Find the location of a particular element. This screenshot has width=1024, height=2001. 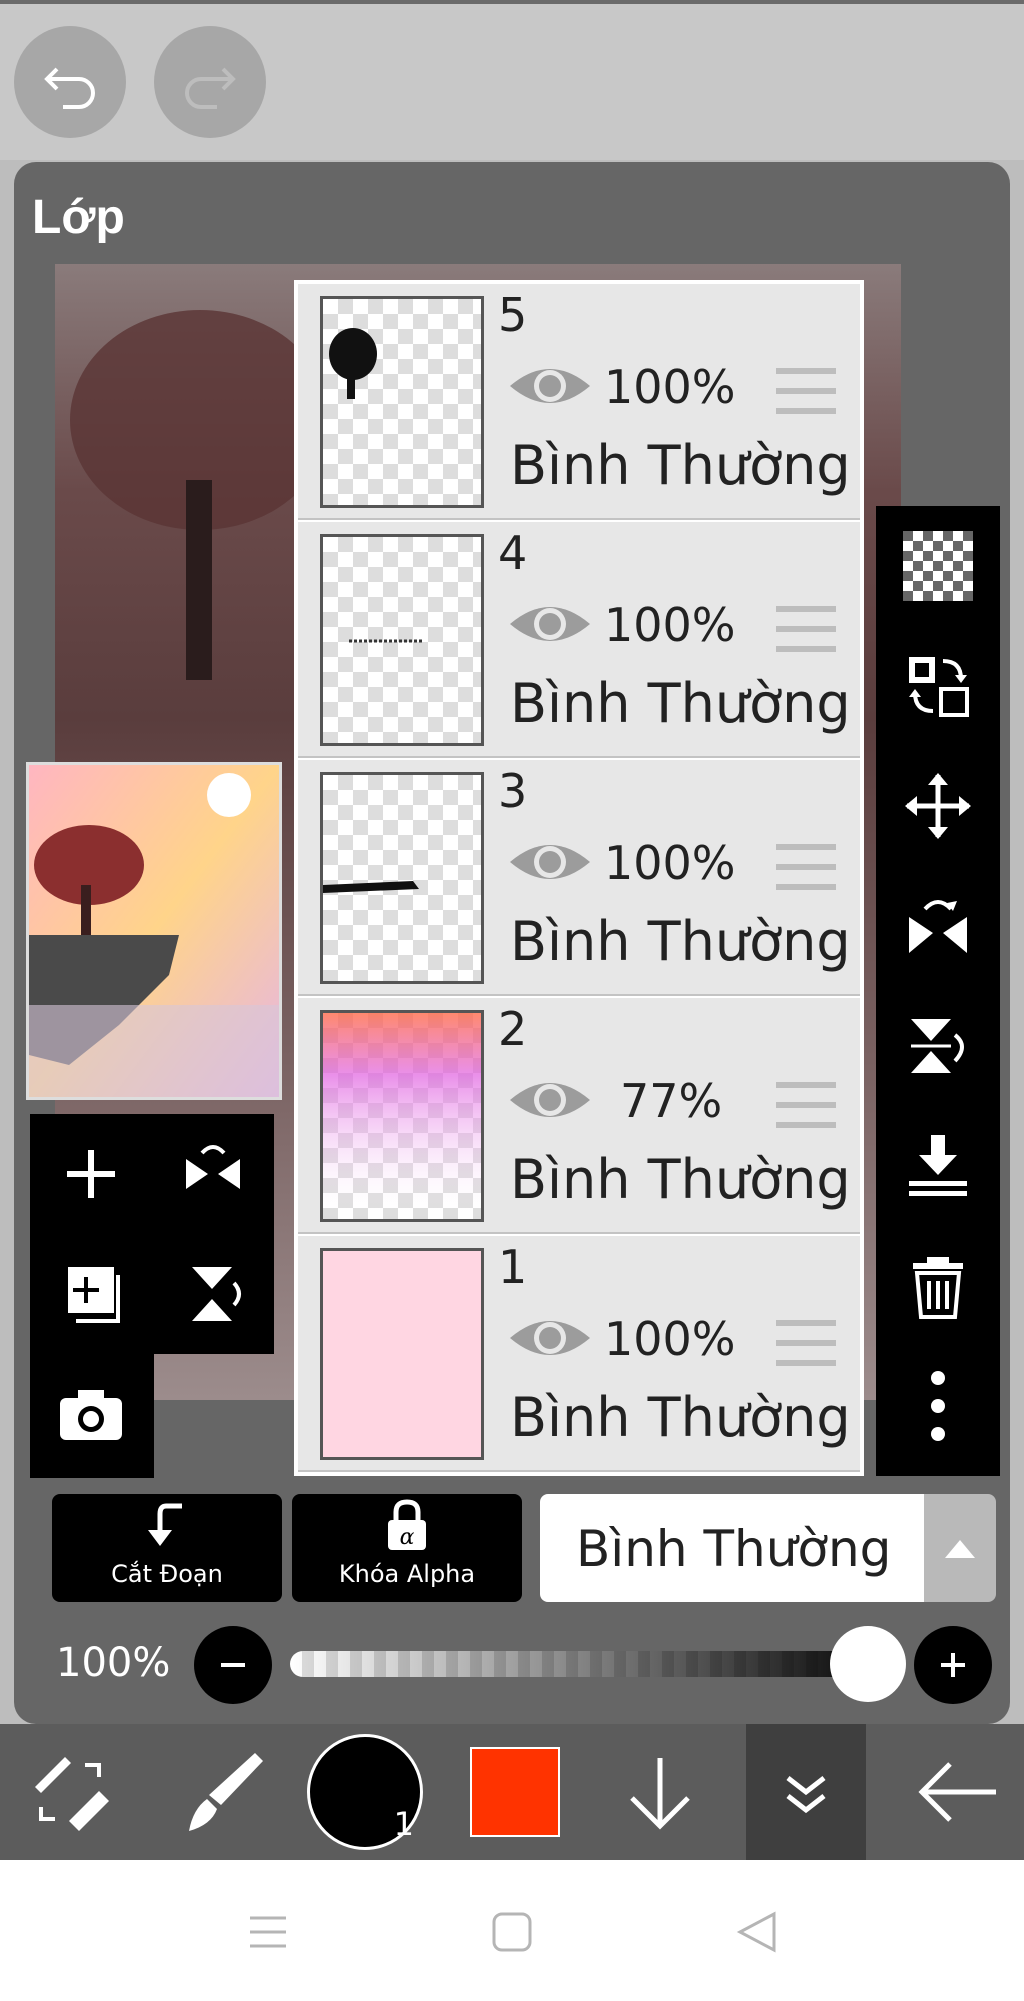

alpha-lock-button: α Khóa Alpha is located at coordinates (407, 1548).